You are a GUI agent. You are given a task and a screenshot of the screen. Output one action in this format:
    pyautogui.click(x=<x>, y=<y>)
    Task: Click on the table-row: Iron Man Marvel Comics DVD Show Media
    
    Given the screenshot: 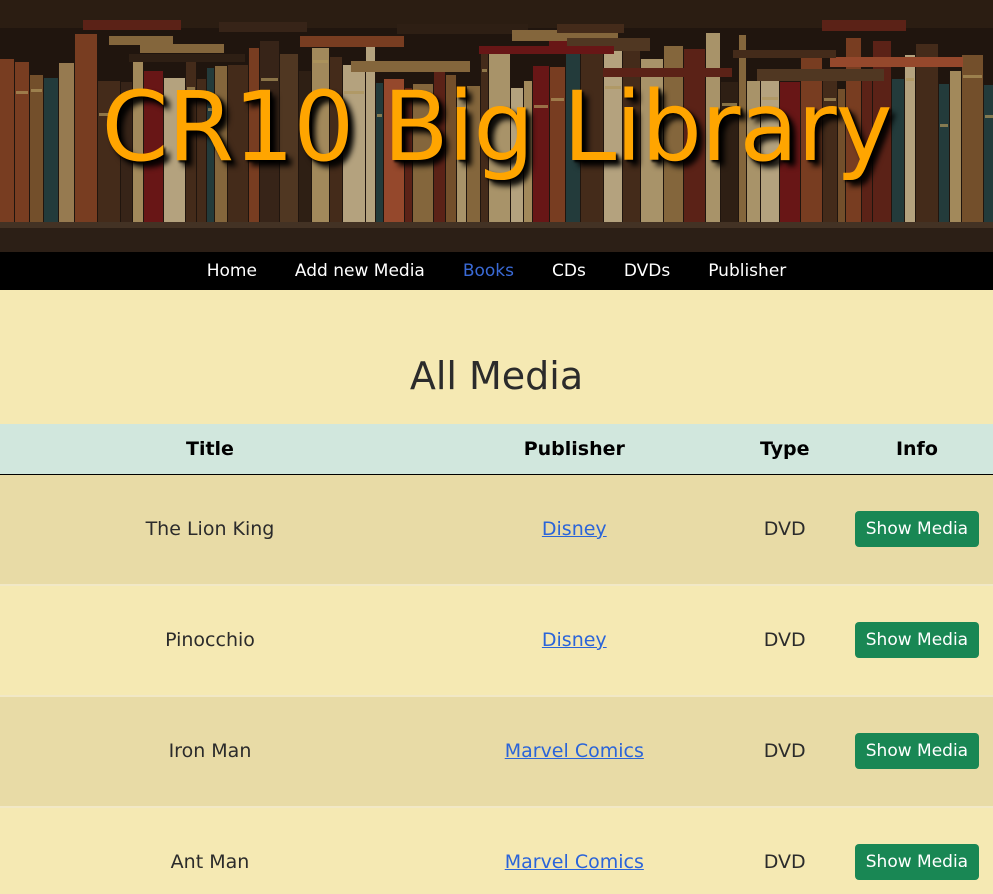 What is the action you would take?
    pyautogui.click(x=496, y=751)
    